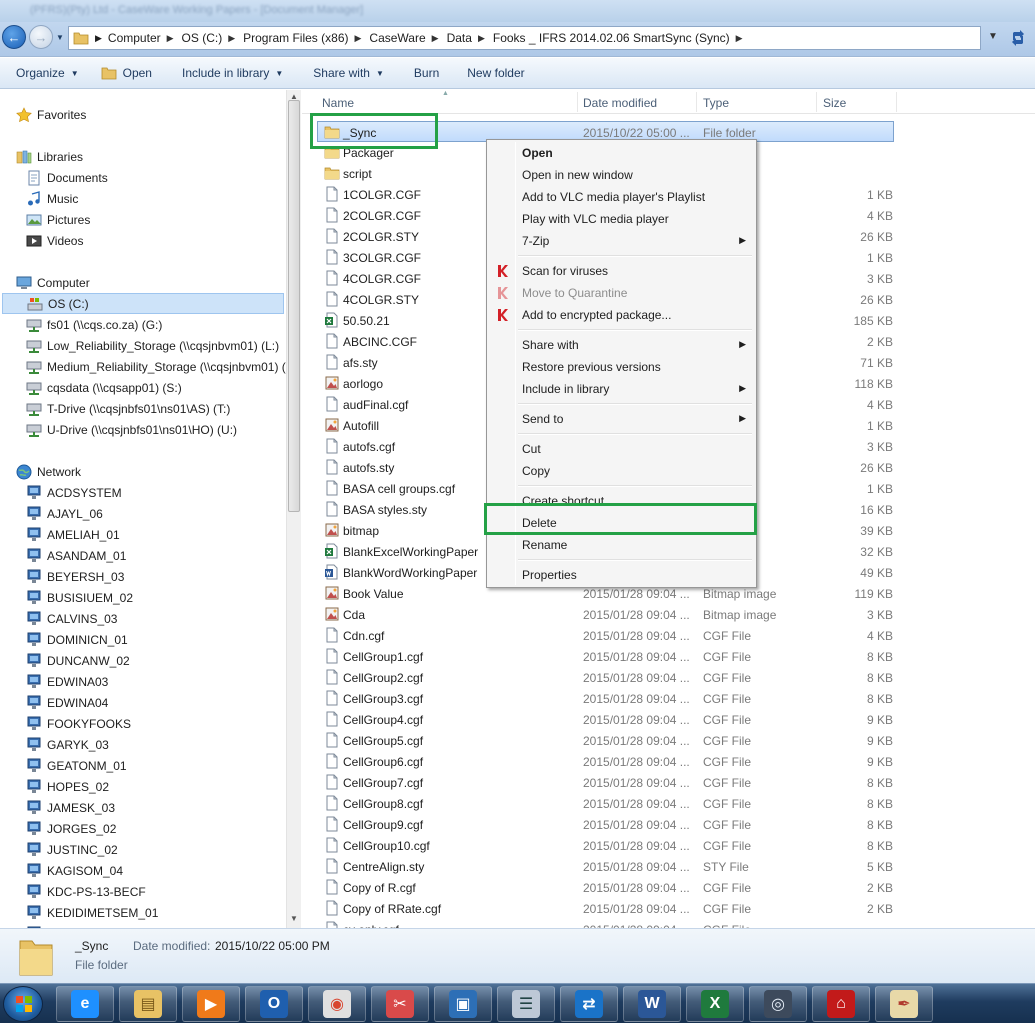 The image size is (1035, 1023). What do you see at coordinates (489, 73) in the screenshot?
I see `new-folder-button: New folder` at bounding box center [489, 73].